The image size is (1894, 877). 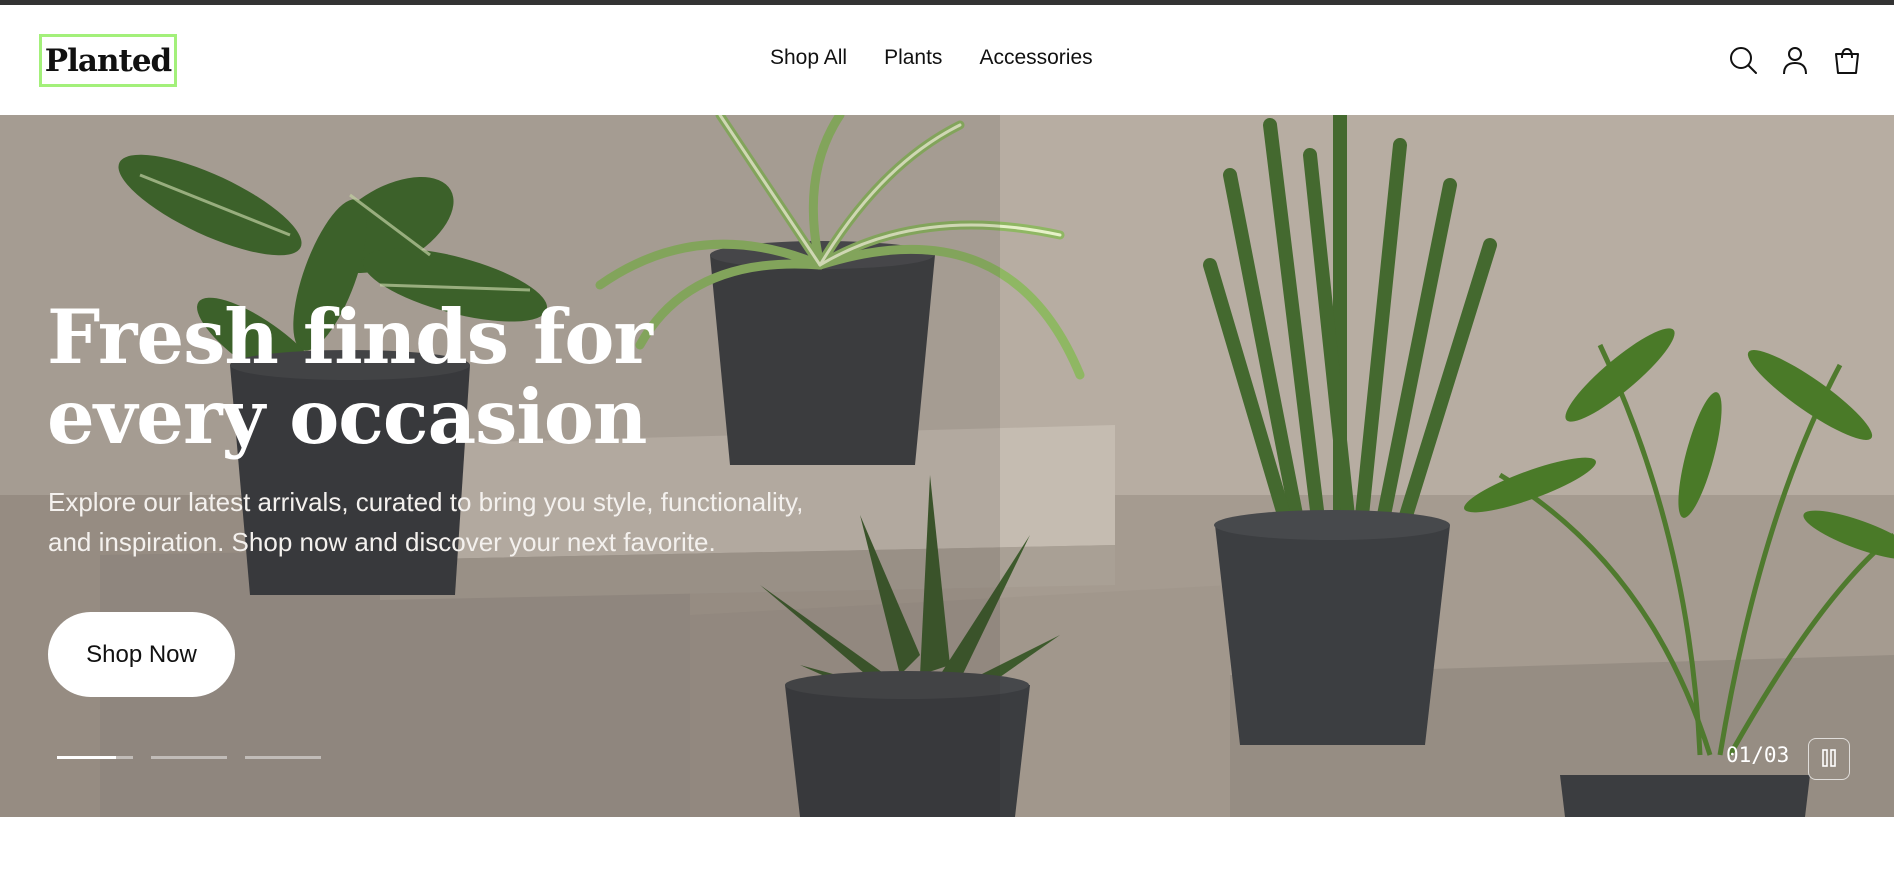 I want to click on hero-title-line-2: every occasion, so click(x=347, y=417).